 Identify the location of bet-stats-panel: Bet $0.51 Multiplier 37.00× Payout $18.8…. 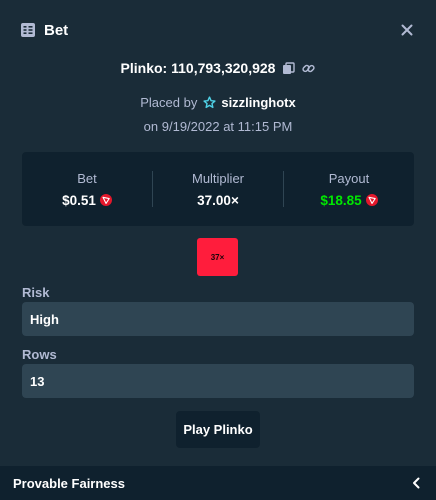
(218, 189).